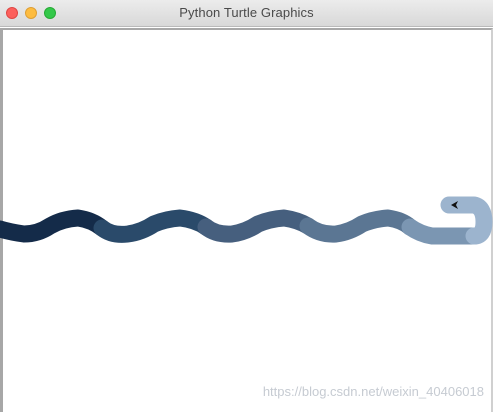 The image size is (493, 412). What do you see at coordinates (373, 391) in the screenshot?
I see `blog-watermark: https://blog.csdn.net/weixin_40406018` at bounding box center [373, 391].